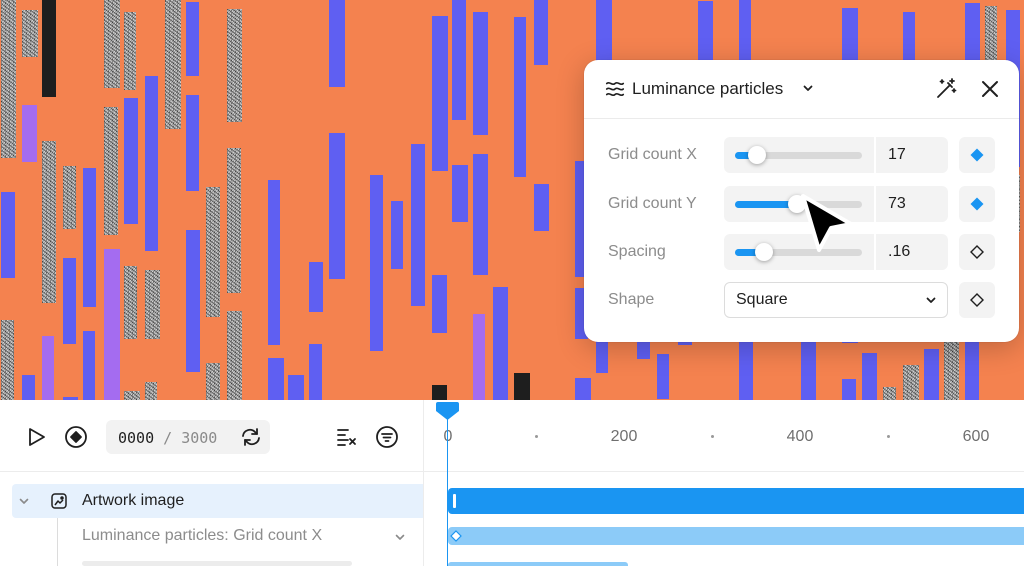  Describe the element at coordinates (456, 536) in the screenshot. I see `keyframe-diamond-icon` at that location.